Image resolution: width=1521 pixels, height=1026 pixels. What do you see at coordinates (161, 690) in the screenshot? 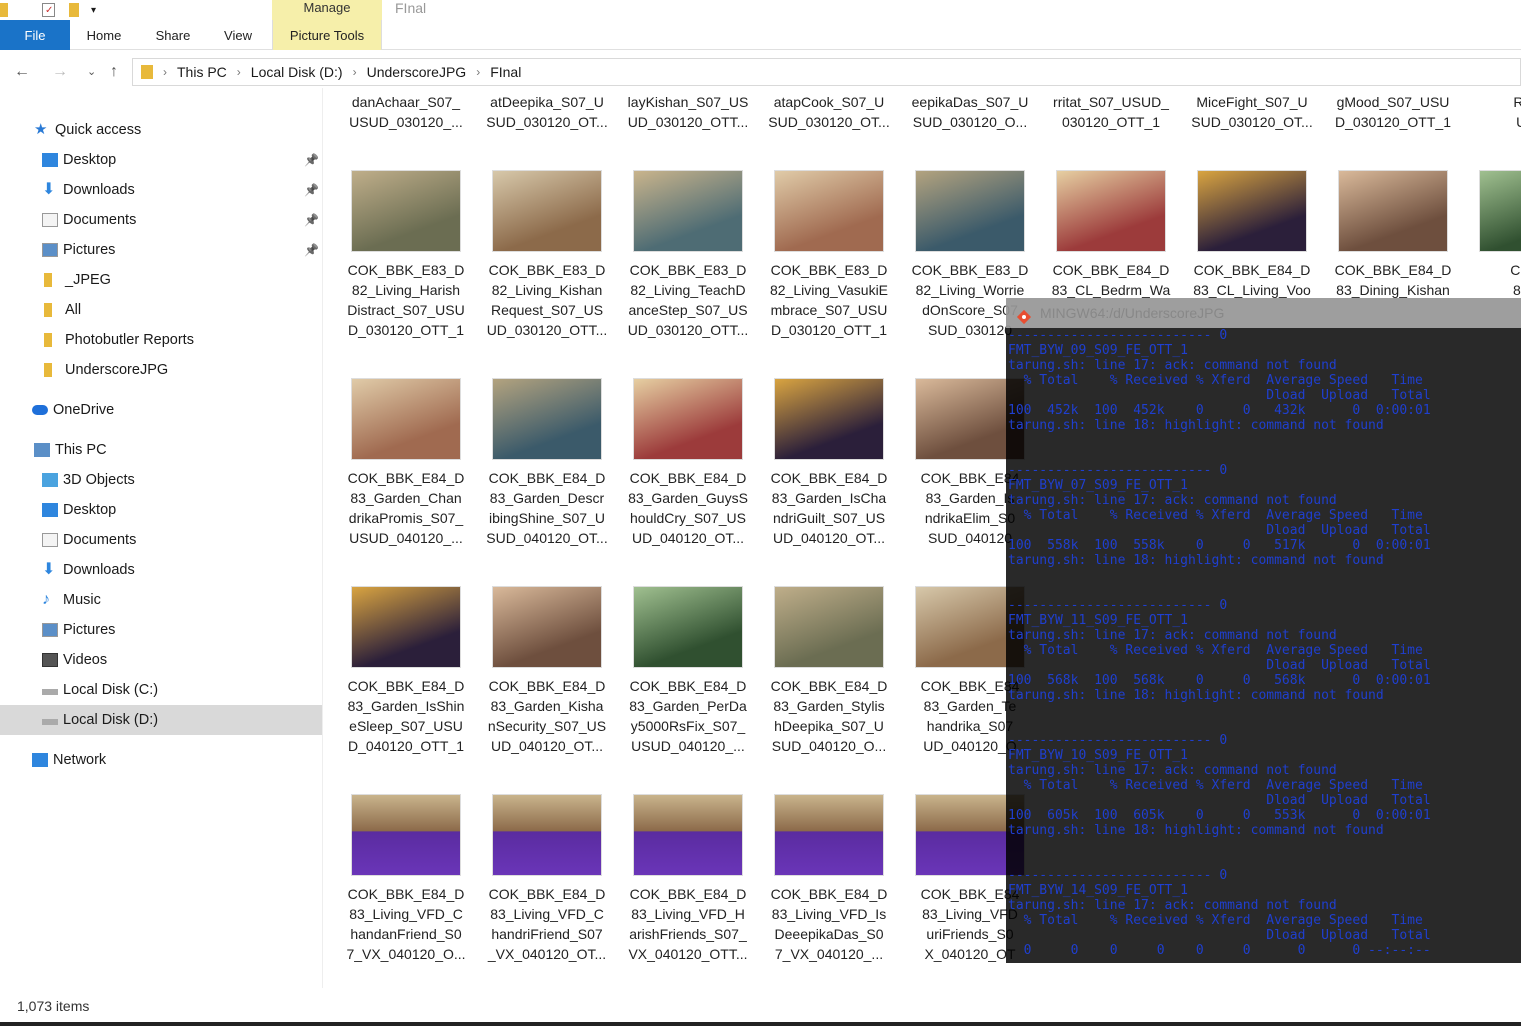
I see `sidebar-item-local-disk-c: Local Disk (C:)` at bounding box center [161, 690].